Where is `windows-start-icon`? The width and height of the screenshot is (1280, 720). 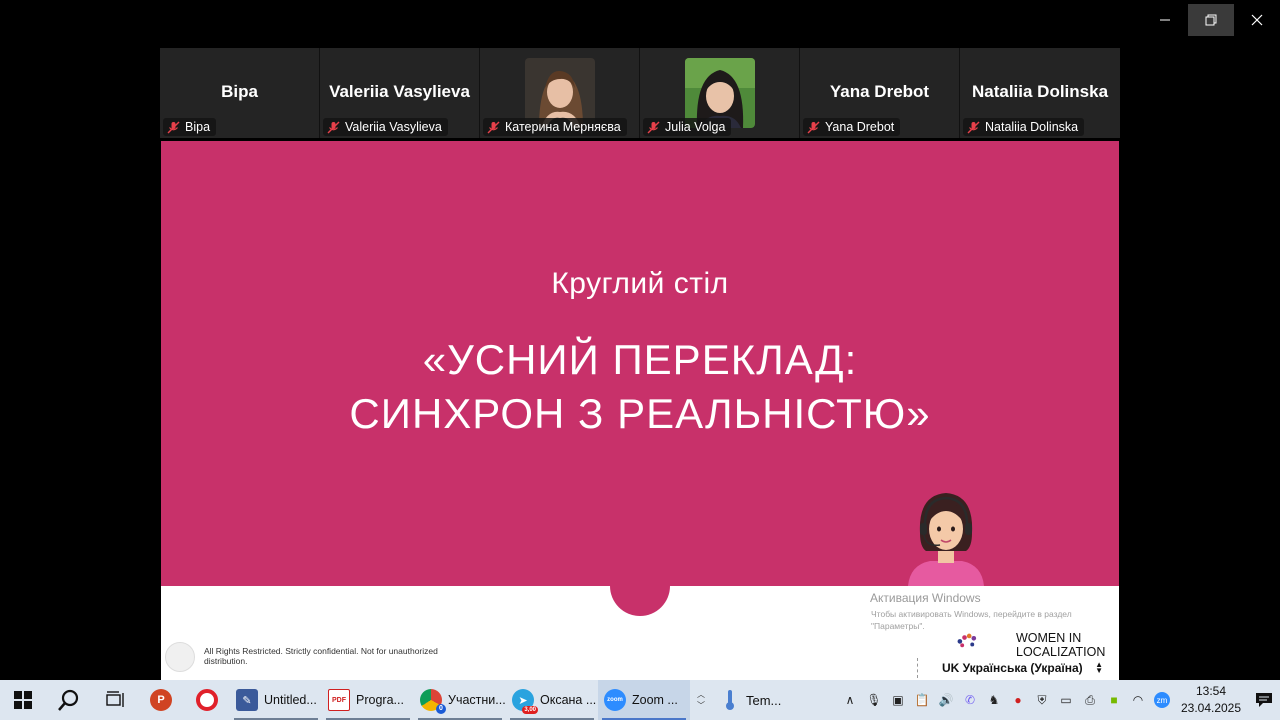
windows-start-icon is located at coordinates (23, 700).